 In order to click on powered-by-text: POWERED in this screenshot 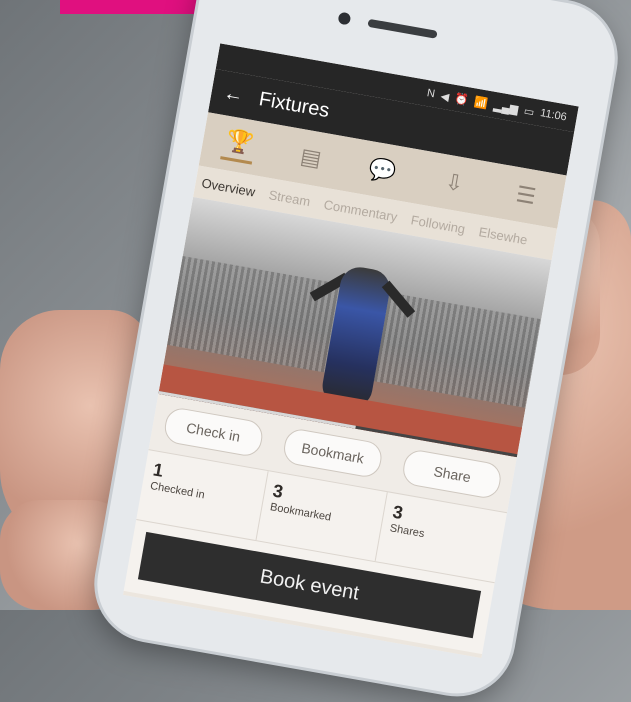, I will do `click(156, 652)`.